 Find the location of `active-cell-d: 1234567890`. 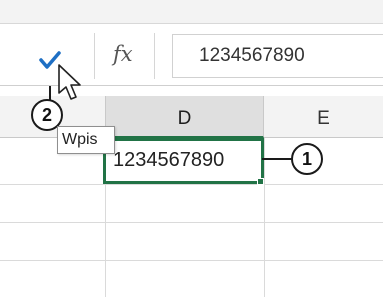

active-cell-d: 1234567890 is located at coordinates (183, 161).